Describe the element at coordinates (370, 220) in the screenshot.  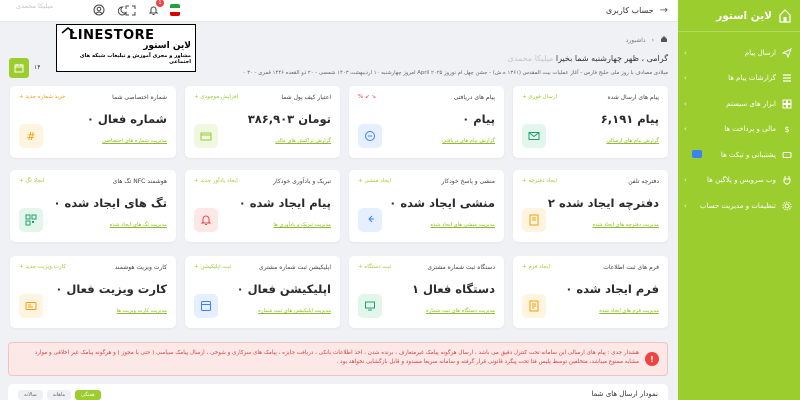
I see `reply-icon` at that location.